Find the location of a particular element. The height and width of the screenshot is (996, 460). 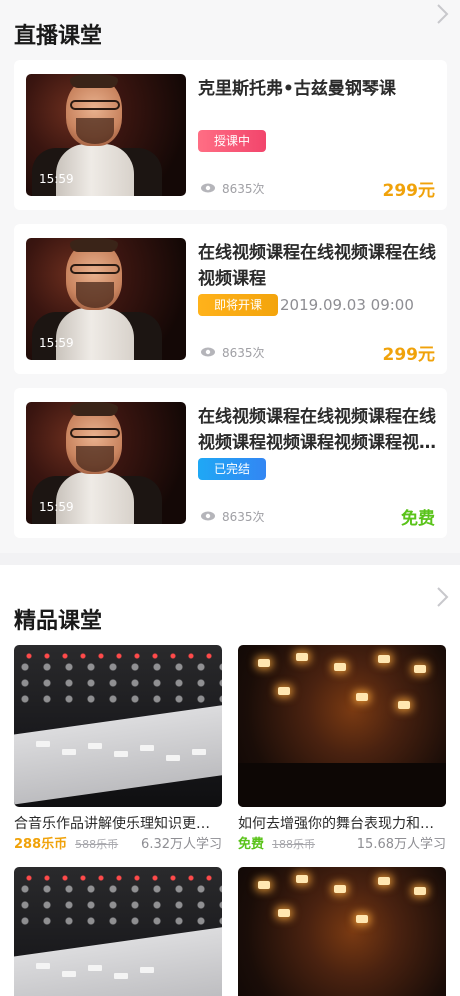

featured-course-card: 如何去增强你的舞台表现力和感染力 免费 188乐币 15.68万人学习 is located at coordinates (342, 750).